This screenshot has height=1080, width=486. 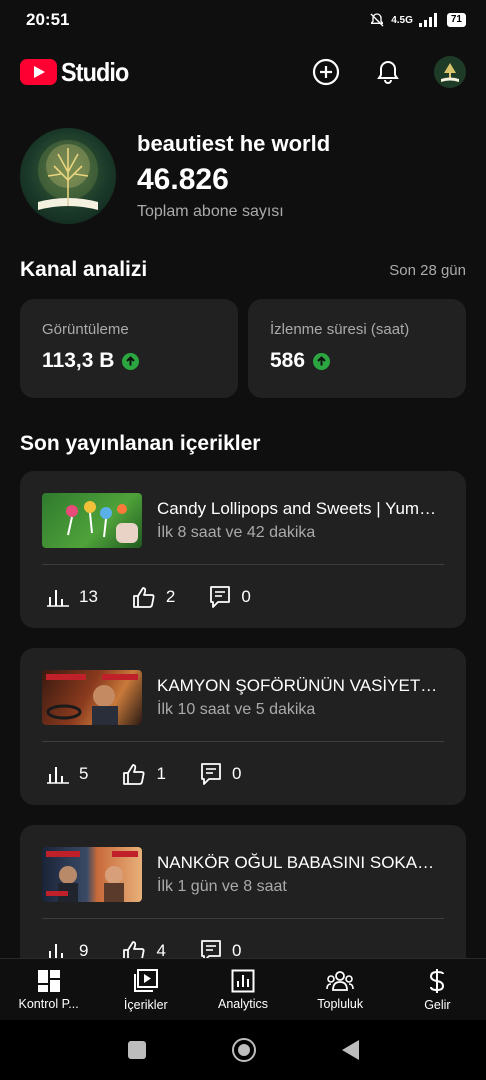 I want to click on status-bar: 20:51 4.5G 71, so click(x=243, y=20).